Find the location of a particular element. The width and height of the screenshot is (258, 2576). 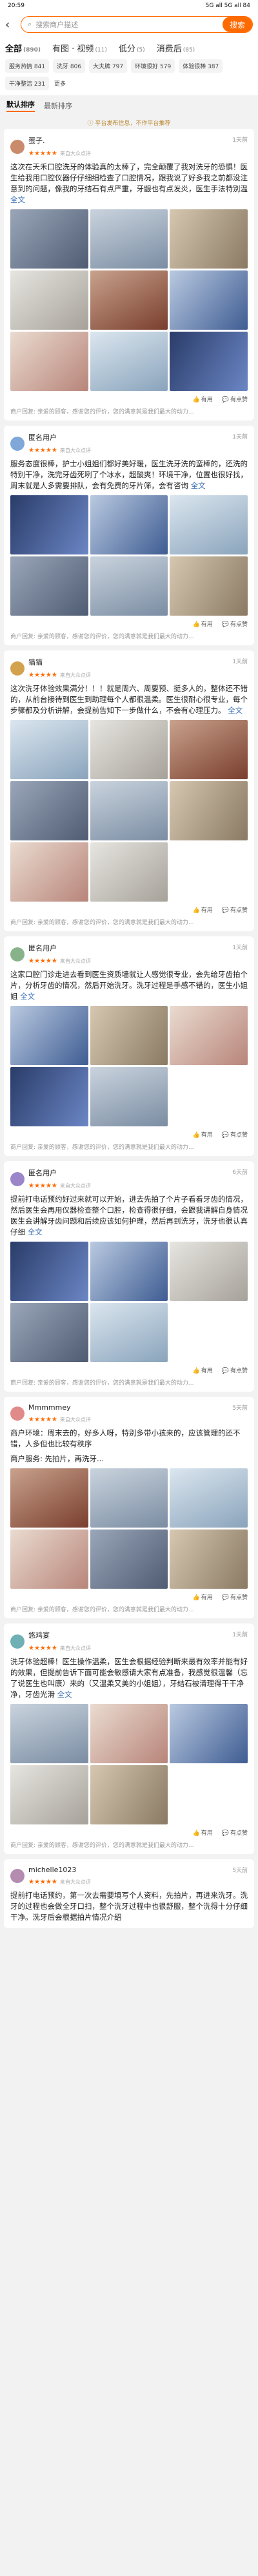

search-input: ⌕ 搜索商户描述 搜索 is located at coordinates (137, 24).